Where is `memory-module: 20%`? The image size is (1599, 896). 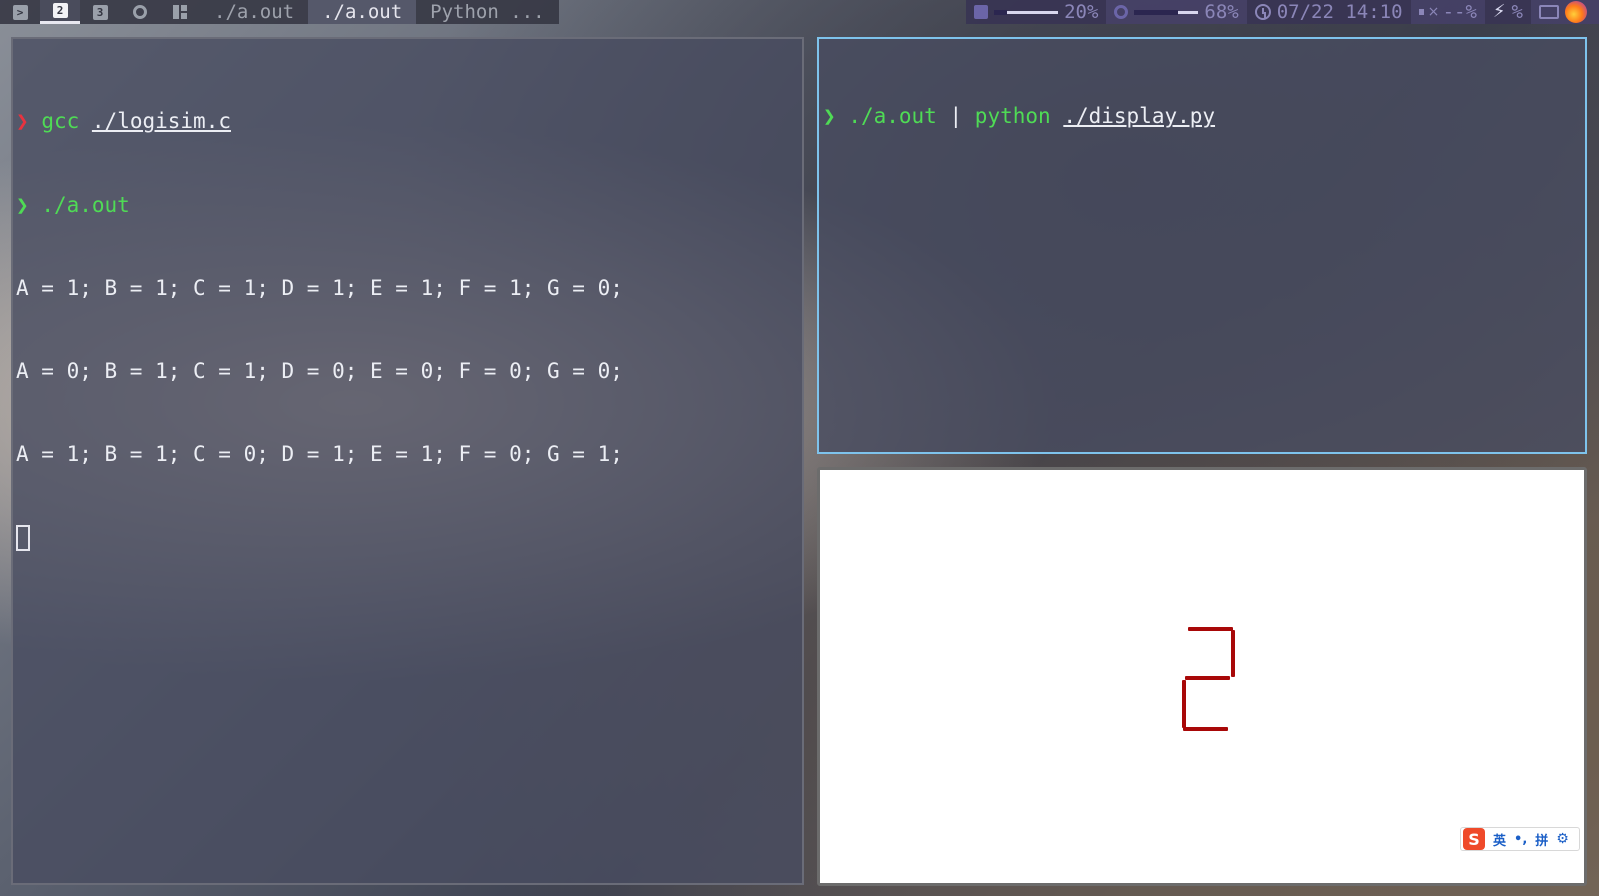 memory-module: 20% is located at coordinates (1036, 12).